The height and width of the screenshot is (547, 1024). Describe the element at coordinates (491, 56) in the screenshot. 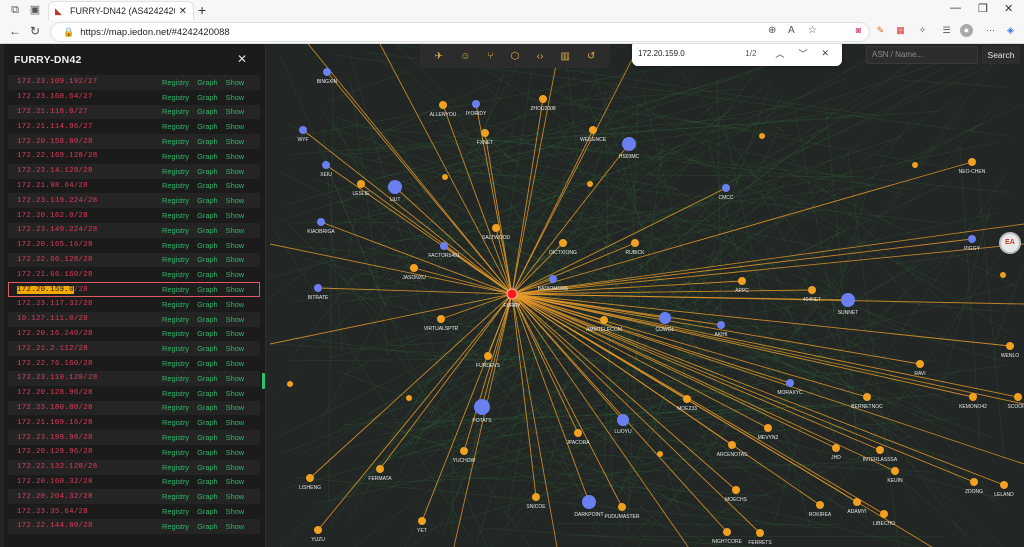

I see `graph-icon: ⑂` at that location.